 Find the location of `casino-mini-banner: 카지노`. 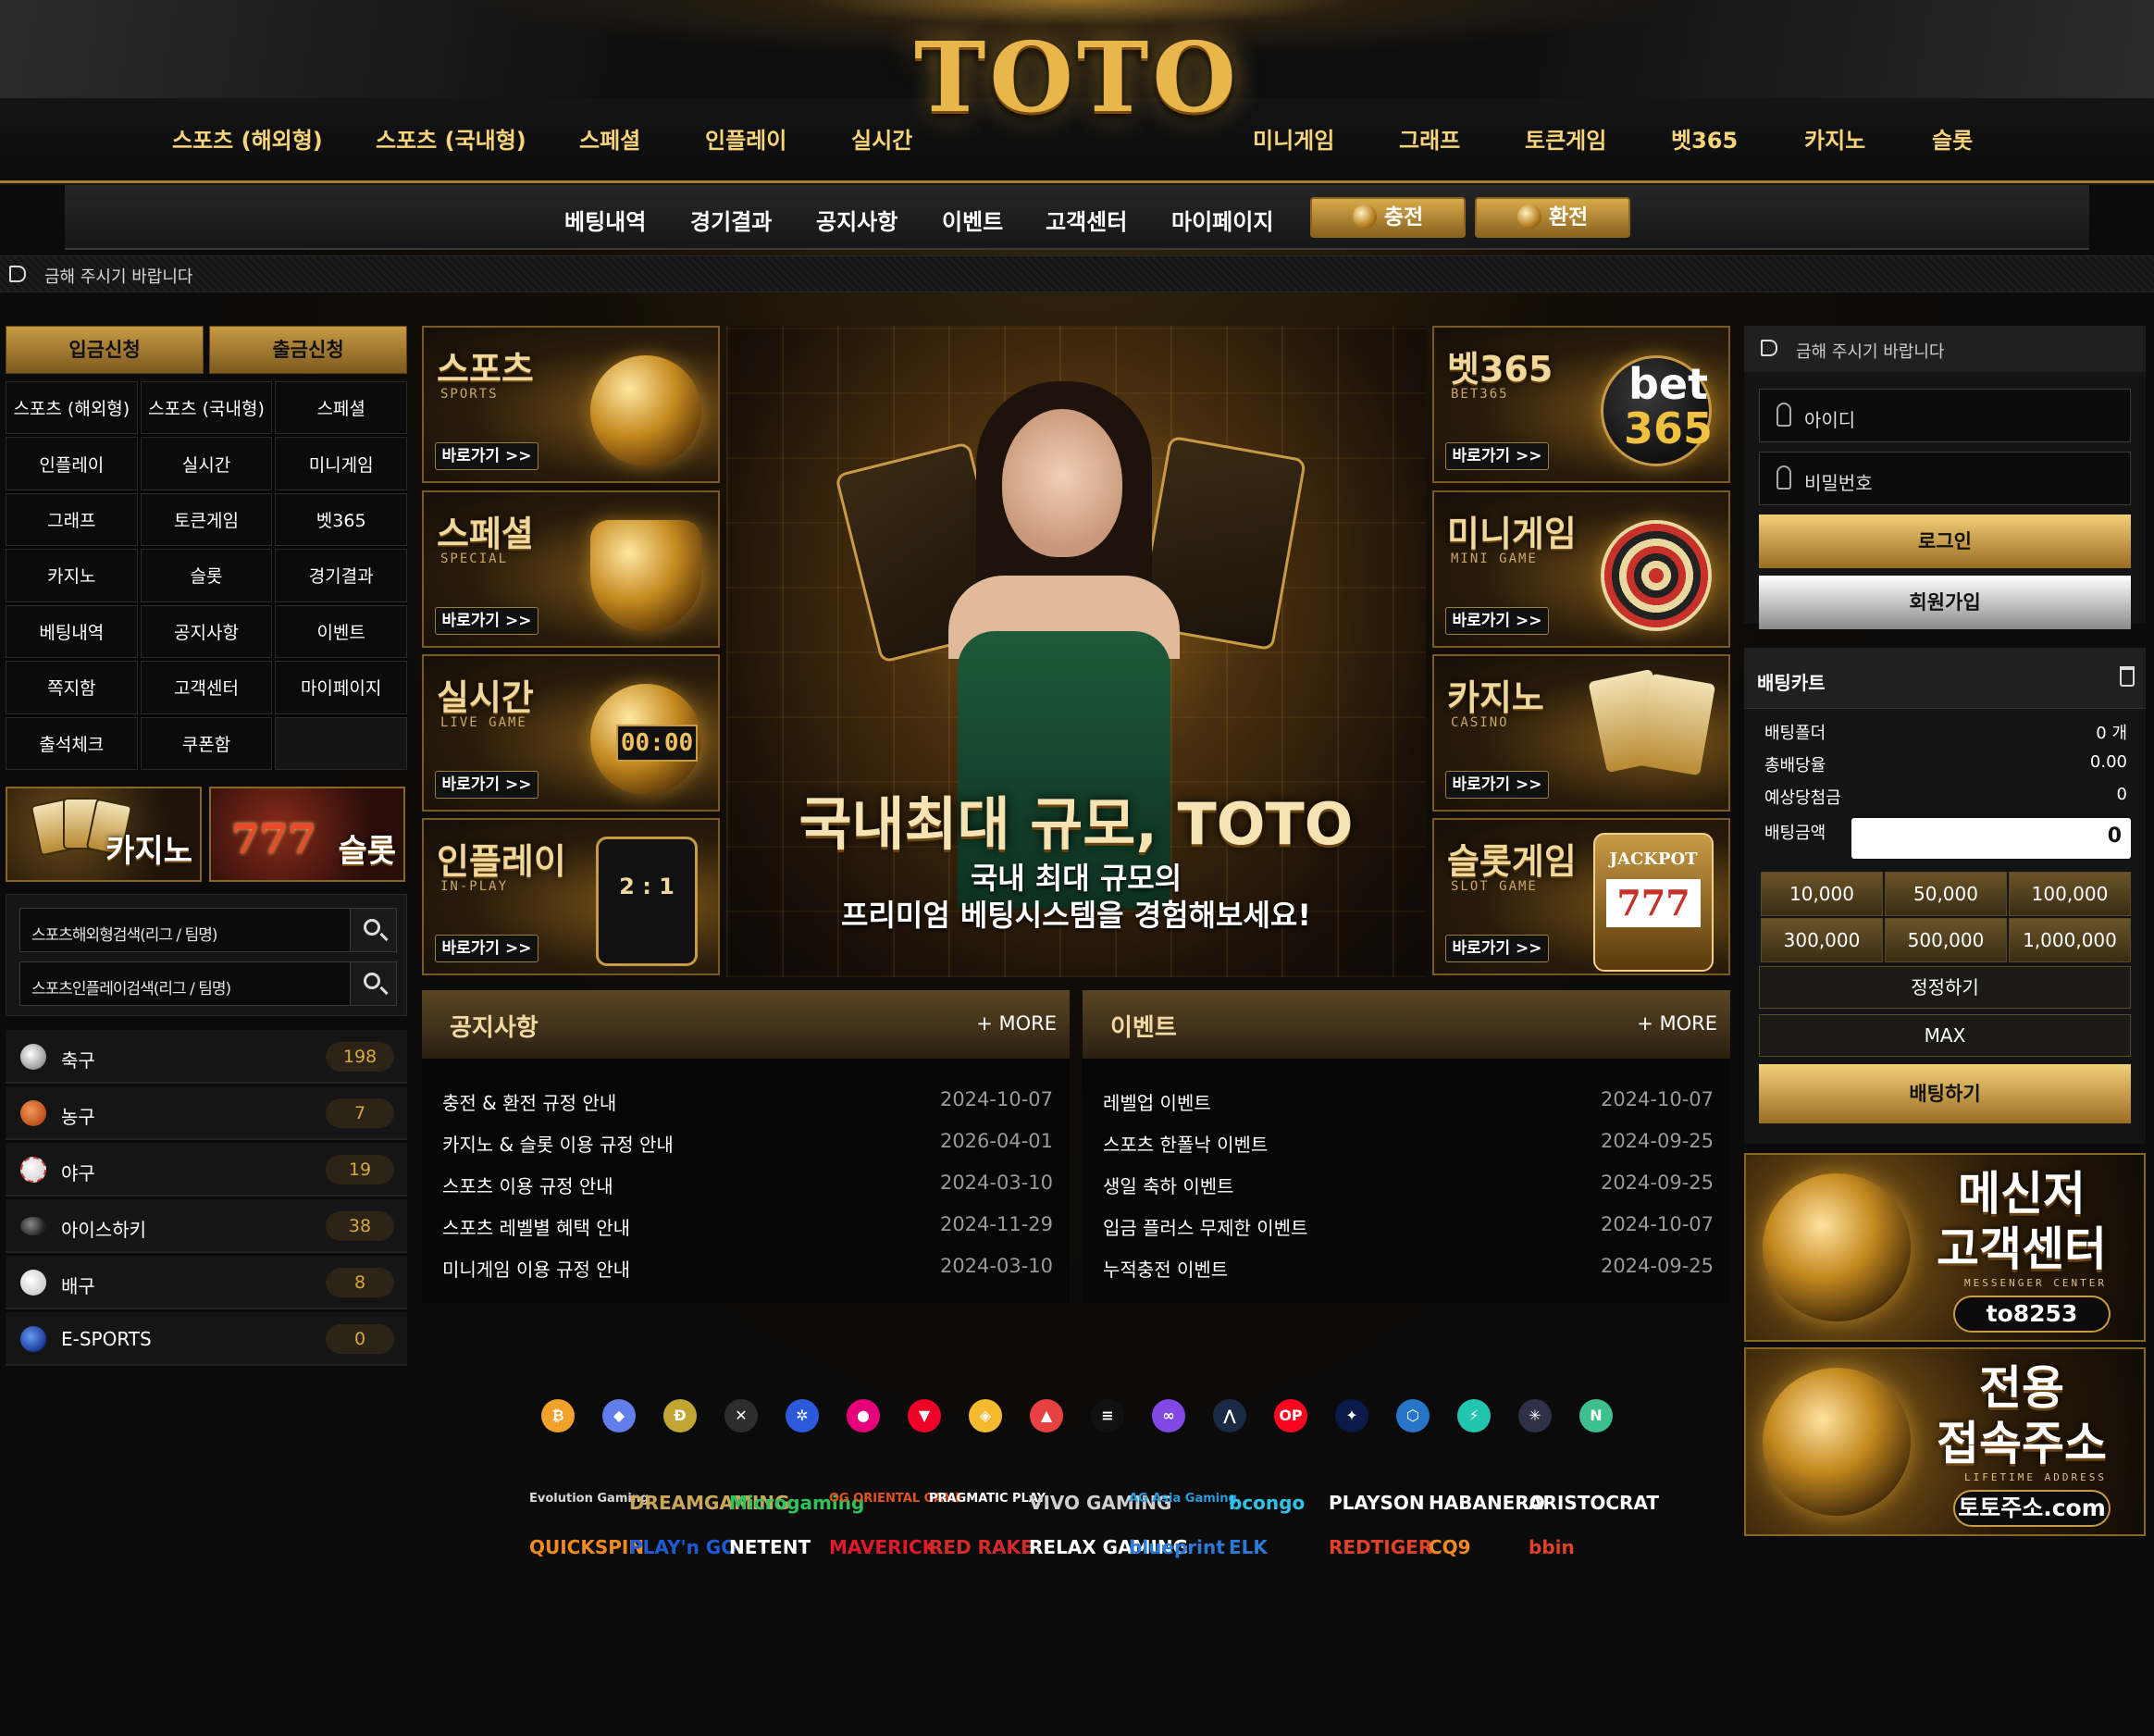

casino-mini-banner: 카지노 is located at coordinates (104, 834).